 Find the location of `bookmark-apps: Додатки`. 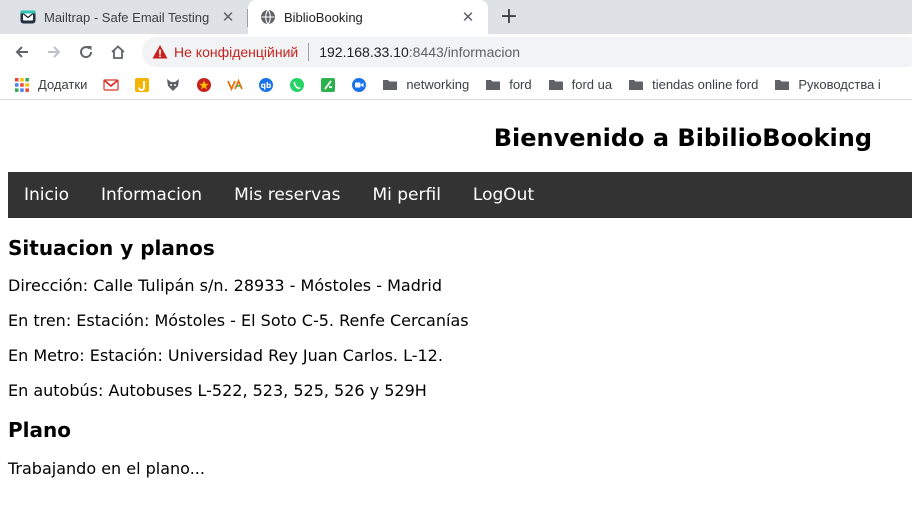

bookmark-apps: Додатки is located at coordinates (50, 85).